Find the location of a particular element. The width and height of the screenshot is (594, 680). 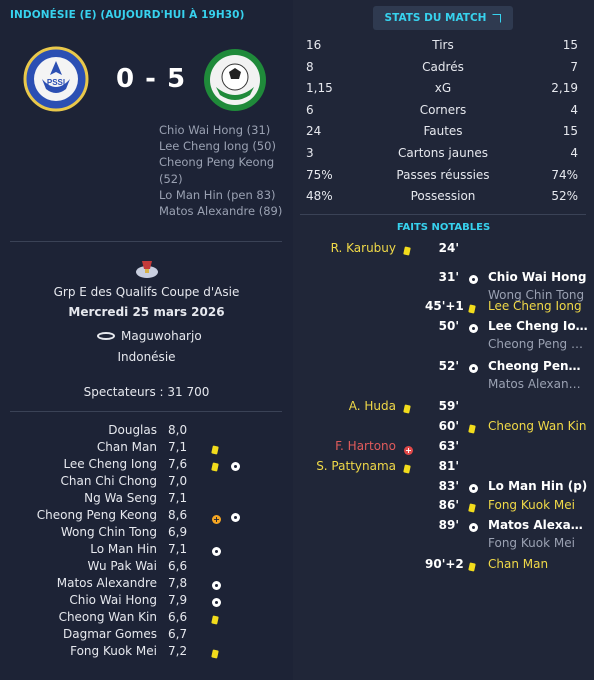

event-row: 50' Lee Cheng Iong Cheong Peng Keong is located at coordinates (297, 335).